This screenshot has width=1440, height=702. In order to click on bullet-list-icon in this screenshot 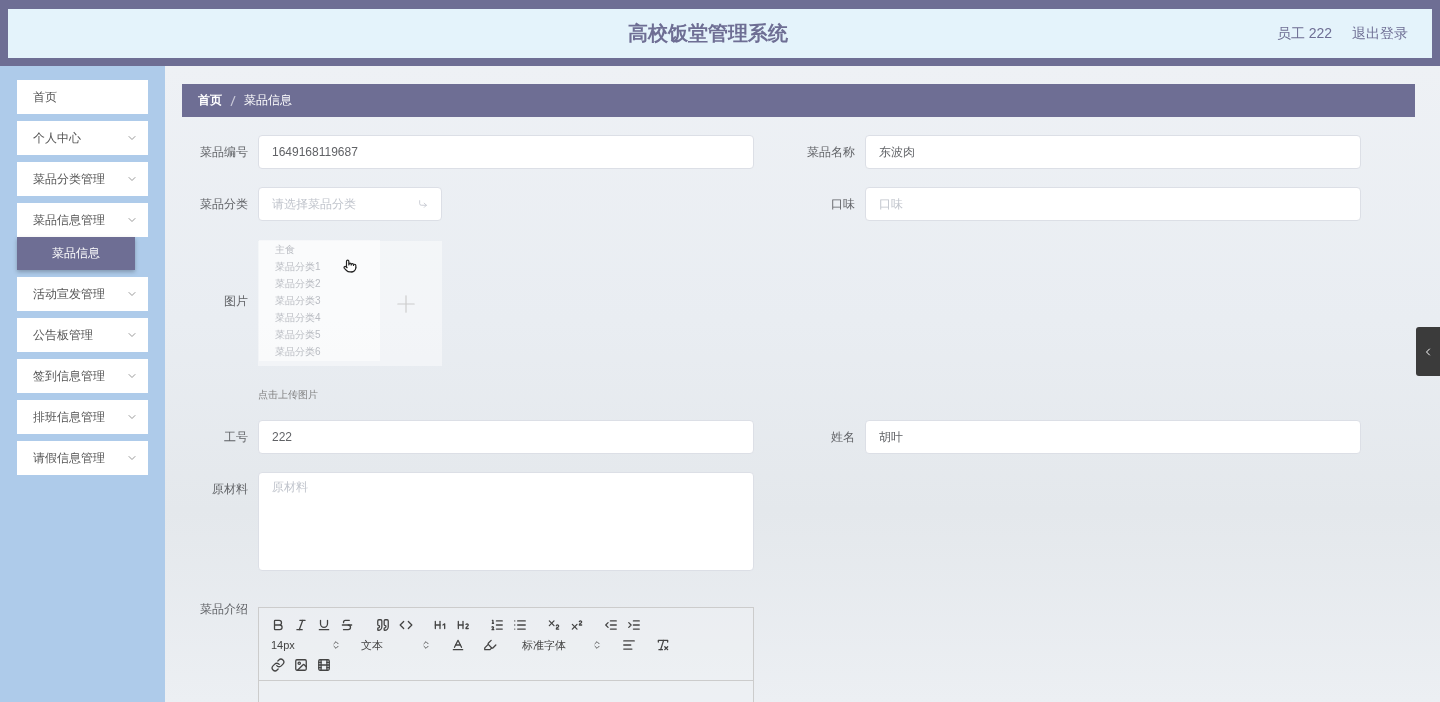, I will do `click(520, 625)`.